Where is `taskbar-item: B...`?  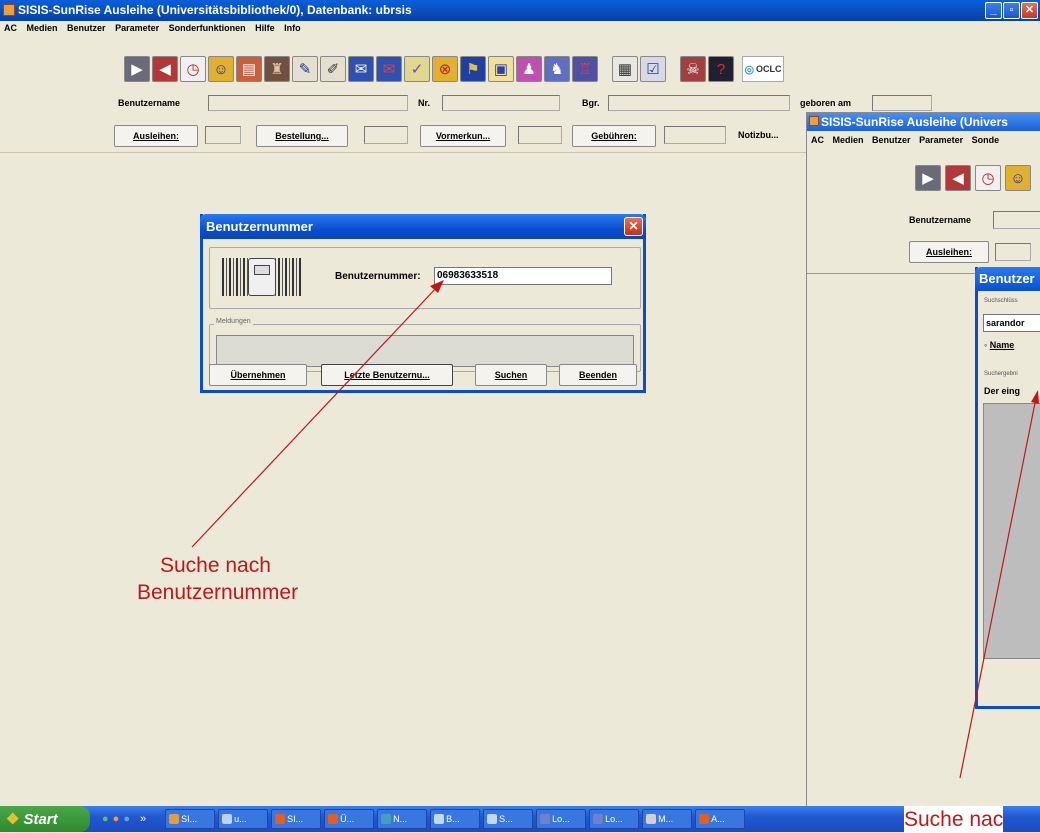 taskbar-item: B... is located at coordinates (455, 819).